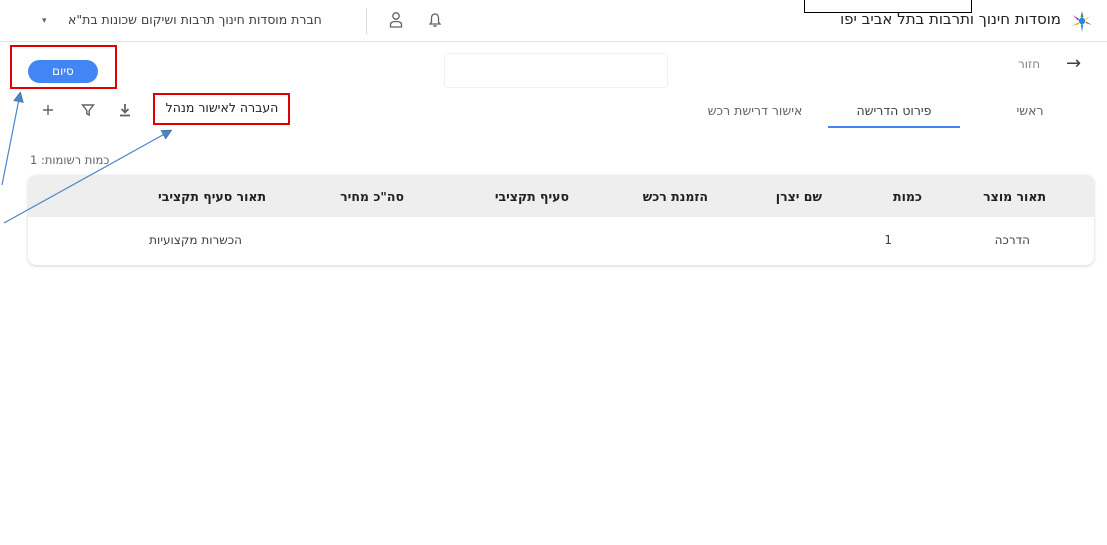 The width and height of the screenshot is (1107, 545). Describe the element at coordinates (532, 196) in the screenshot. I see `column-header-budget-item: סעיף תקציבי` at that location.